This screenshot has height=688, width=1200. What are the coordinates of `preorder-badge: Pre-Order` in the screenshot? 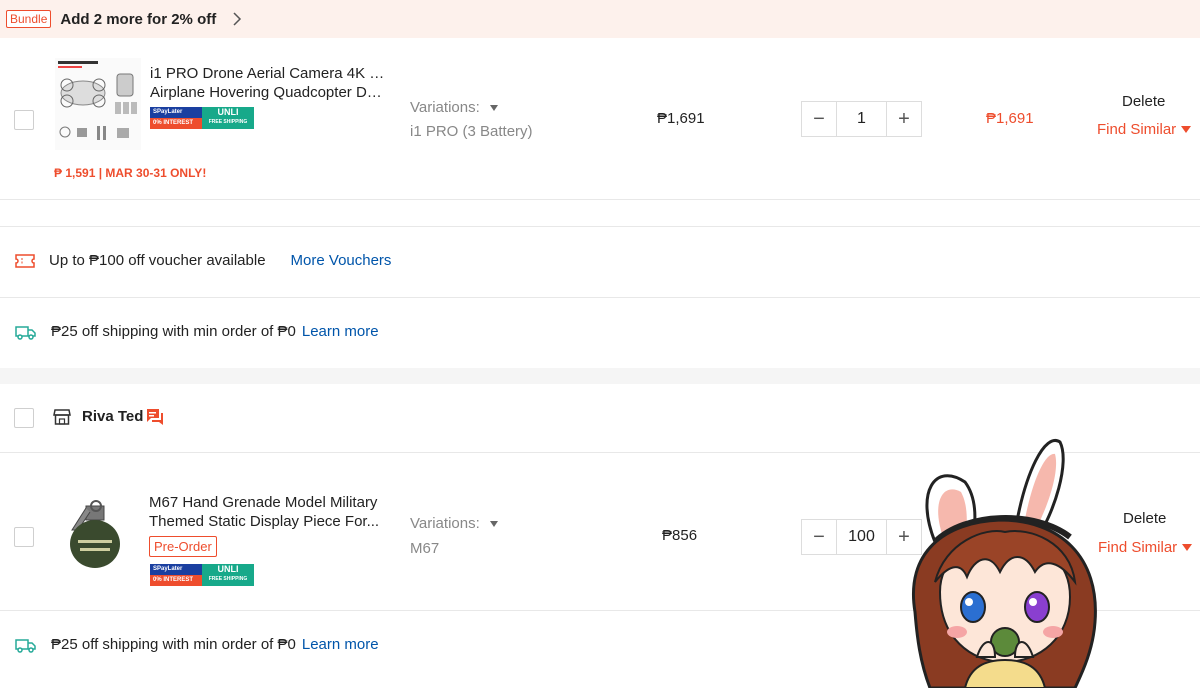 It's located at (183, 546).